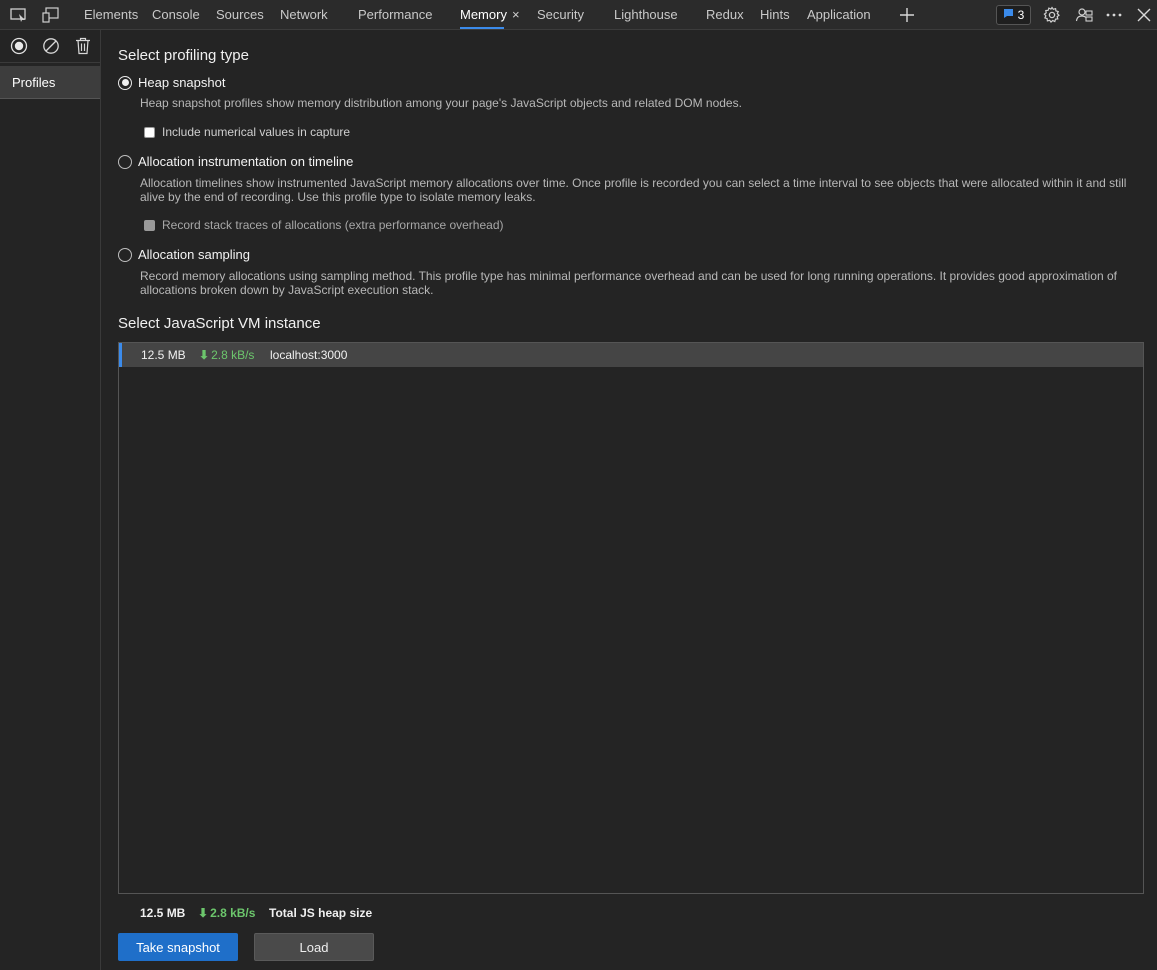  I want to click on option-label: Allocation sampling, so click(194, 254).